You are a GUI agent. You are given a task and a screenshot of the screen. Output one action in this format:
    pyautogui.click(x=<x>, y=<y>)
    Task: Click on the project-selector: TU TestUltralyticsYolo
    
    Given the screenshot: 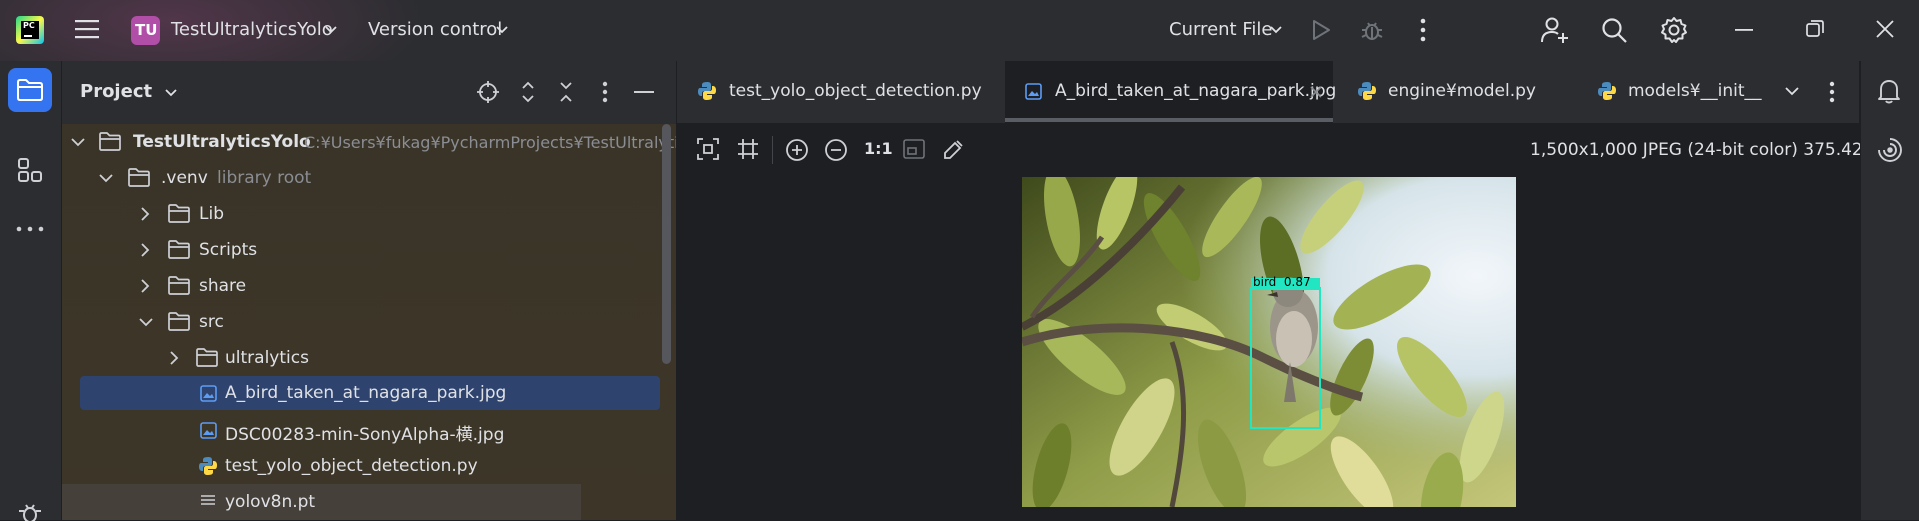 What is the action you would take?
    pyautogui.click(x=236, y=31)
    